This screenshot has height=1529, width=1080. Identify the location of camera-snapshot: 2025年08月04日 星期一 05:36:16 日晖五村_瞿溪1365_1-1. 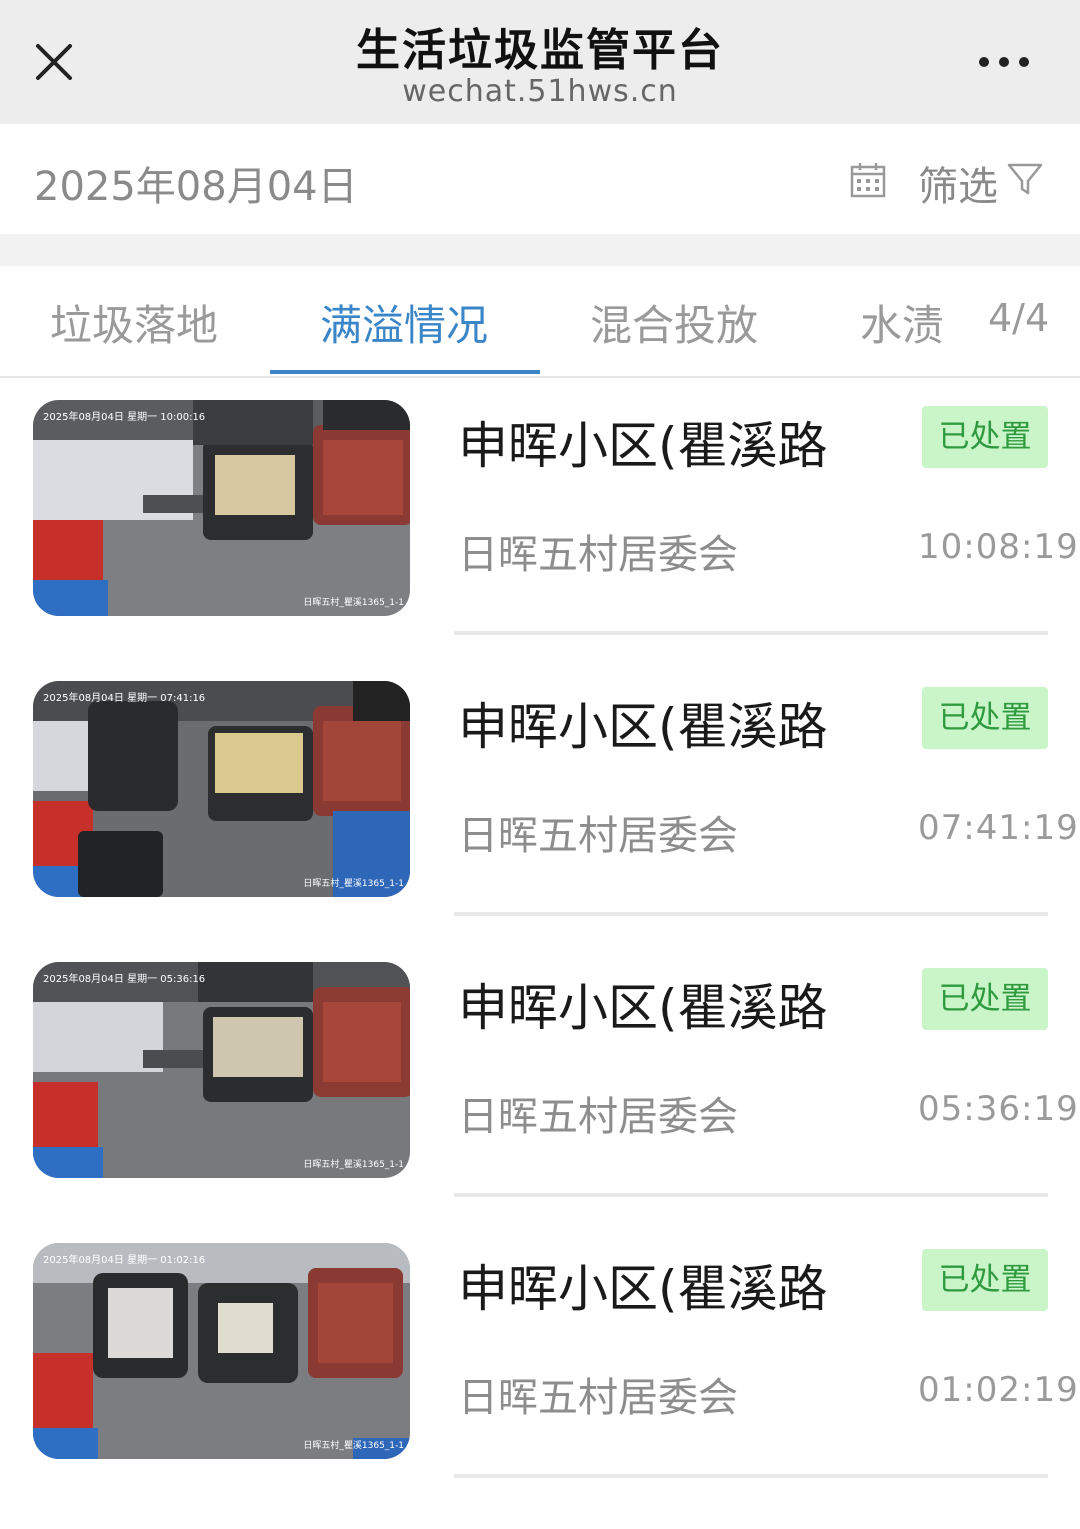
(221, 1070).